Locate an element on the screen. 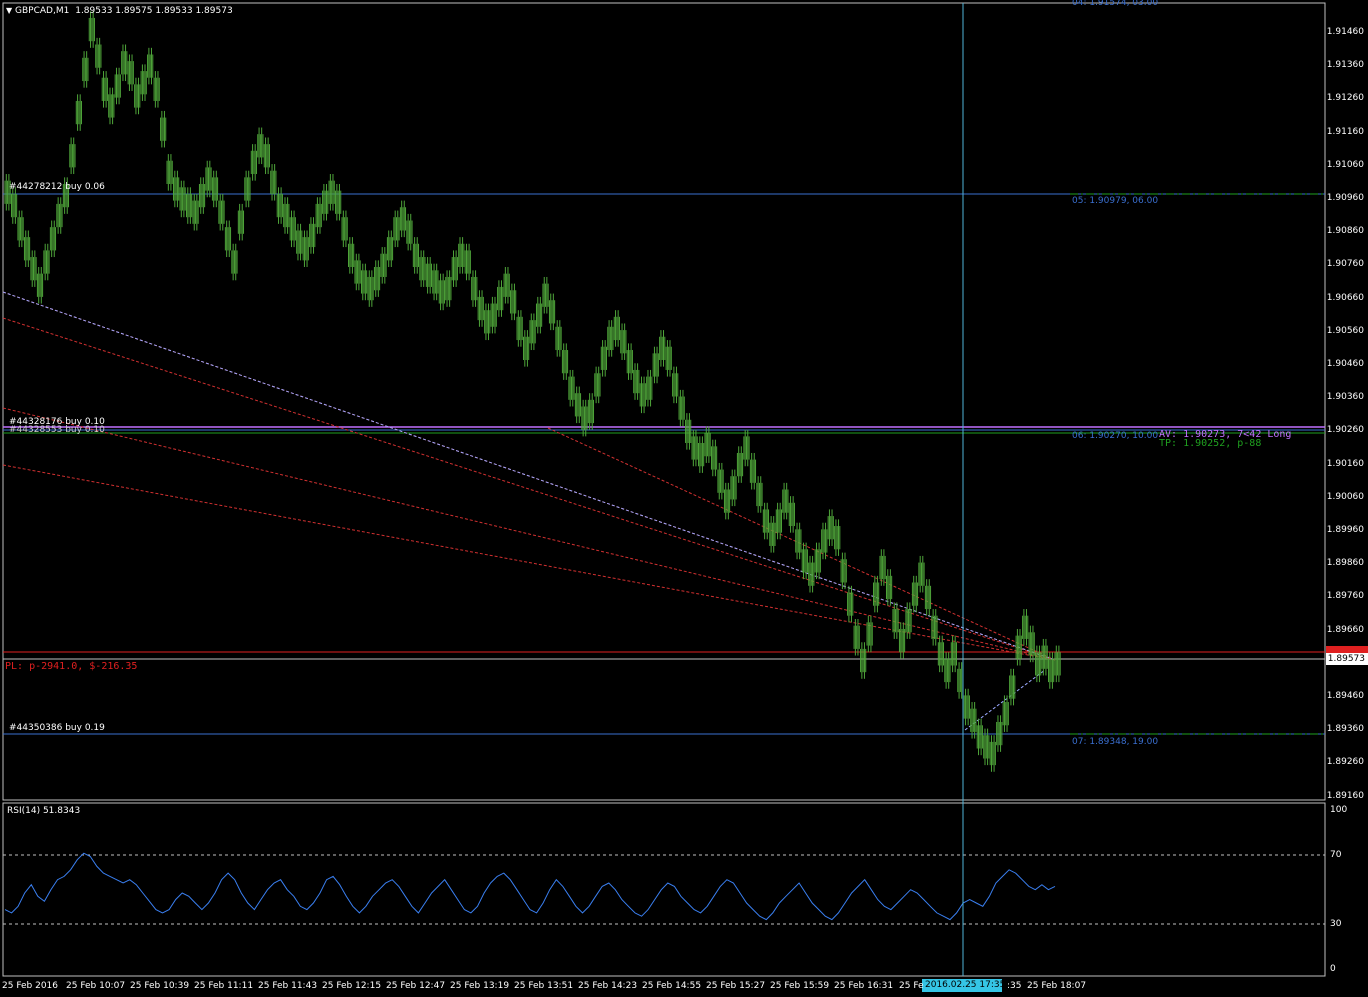 This screenshot has height=997, width=1368. price-tick-label: 1.90260 is located at coordinates (1345, 430).